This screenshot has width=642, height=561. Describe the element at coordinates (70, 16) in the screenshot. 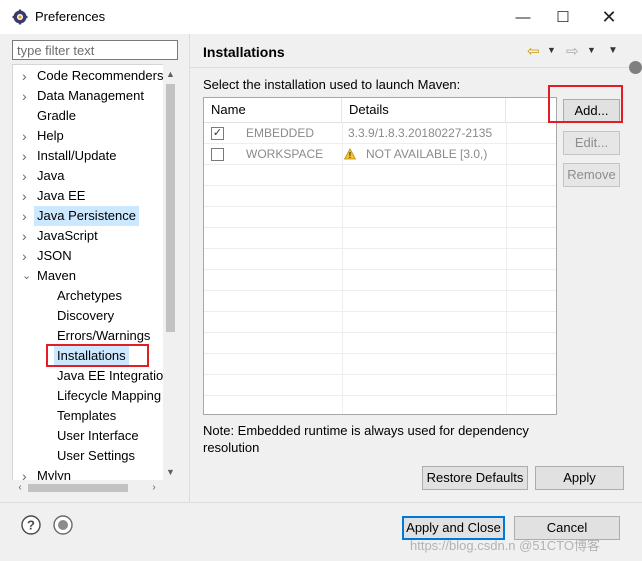

I see `window-title: Preferences` at that location.